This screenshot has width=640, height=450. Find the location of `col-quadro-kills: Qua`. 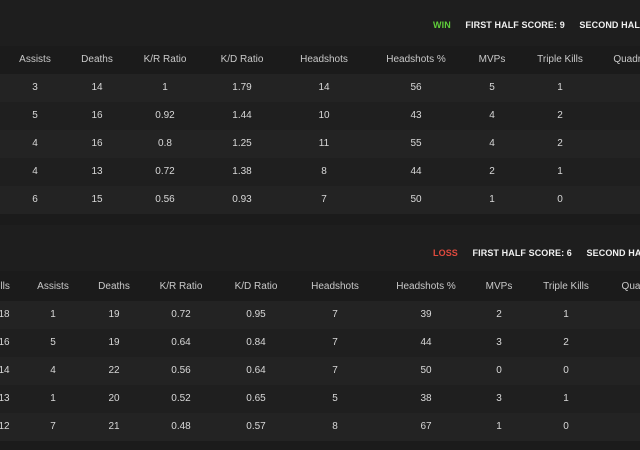

col-quadro-kills: Qua is located at coordinates (631, 287).